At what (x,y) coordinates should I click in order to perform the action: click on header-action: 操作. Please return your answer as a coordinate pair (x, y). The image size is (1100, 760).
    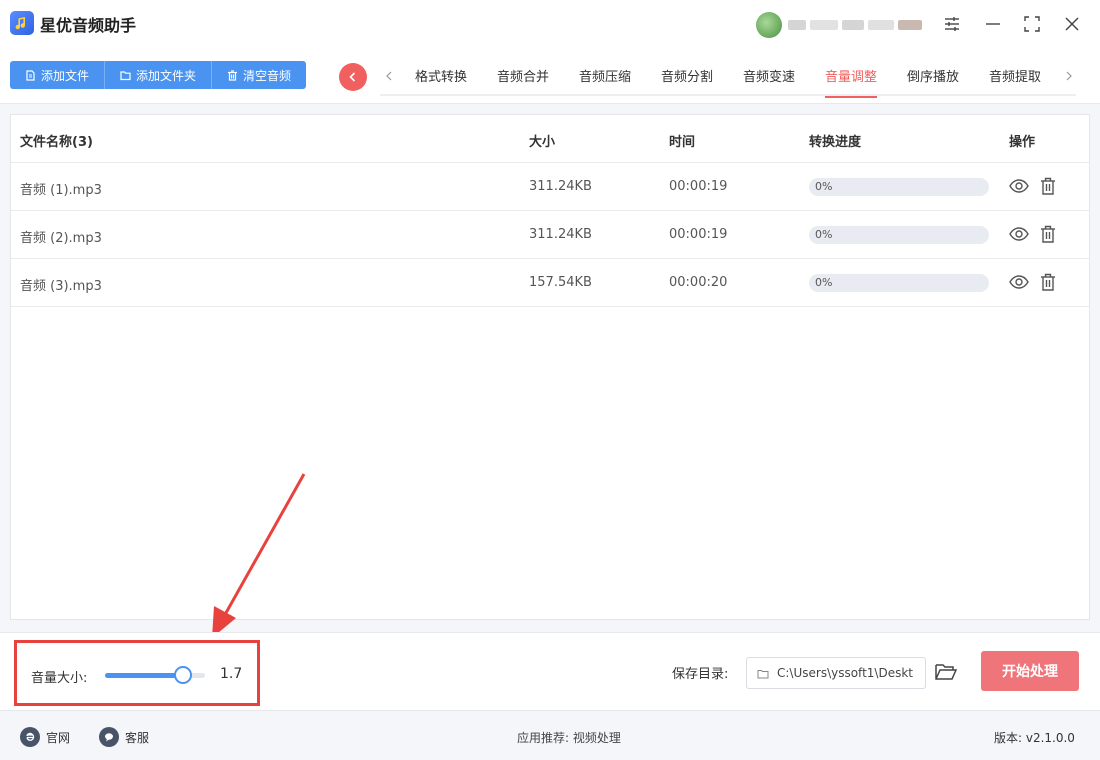
    Looking at the image, I should click on (1022, 142).